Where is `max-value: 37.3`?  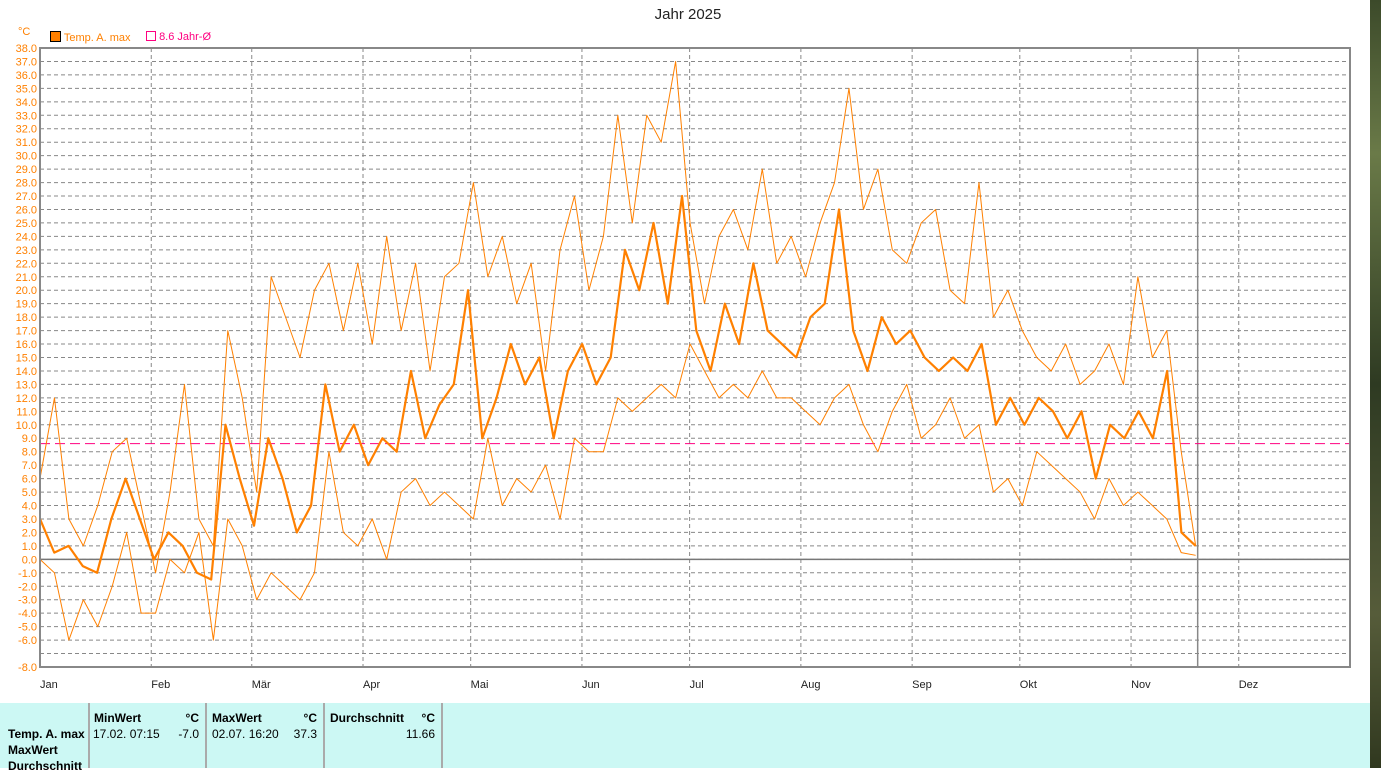 max-value: 37.3 is located at coordinates (305, 734).